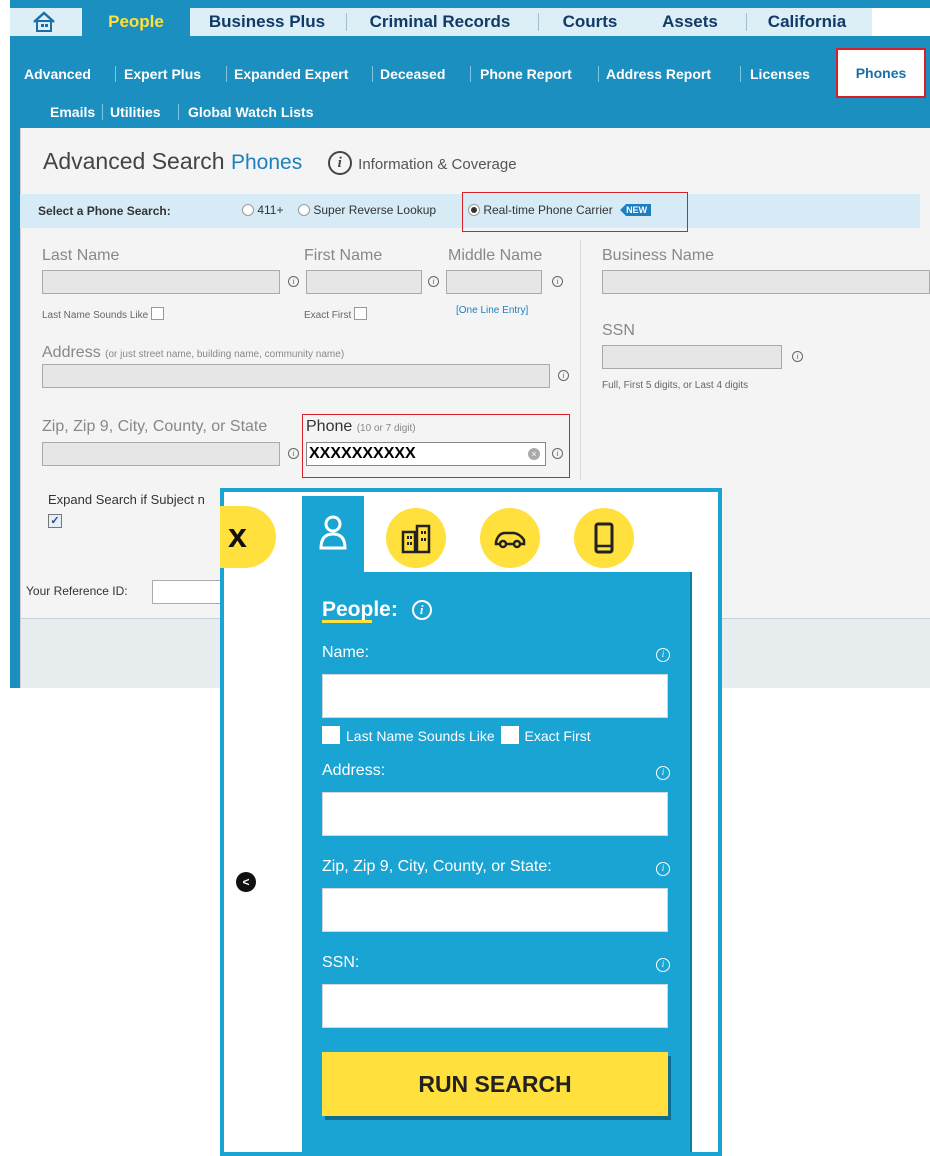  I want to click on overlay-heading: People: i, so click(377, 610).